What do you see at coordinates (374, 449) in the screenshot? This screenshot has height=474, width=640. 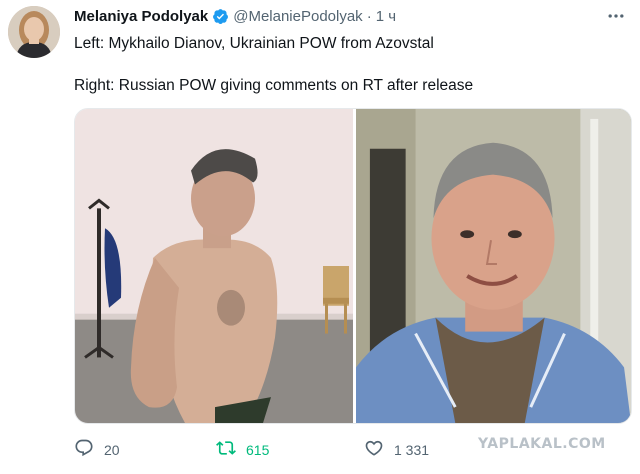 I see `heart-icon` at bounding box center [374, 449].